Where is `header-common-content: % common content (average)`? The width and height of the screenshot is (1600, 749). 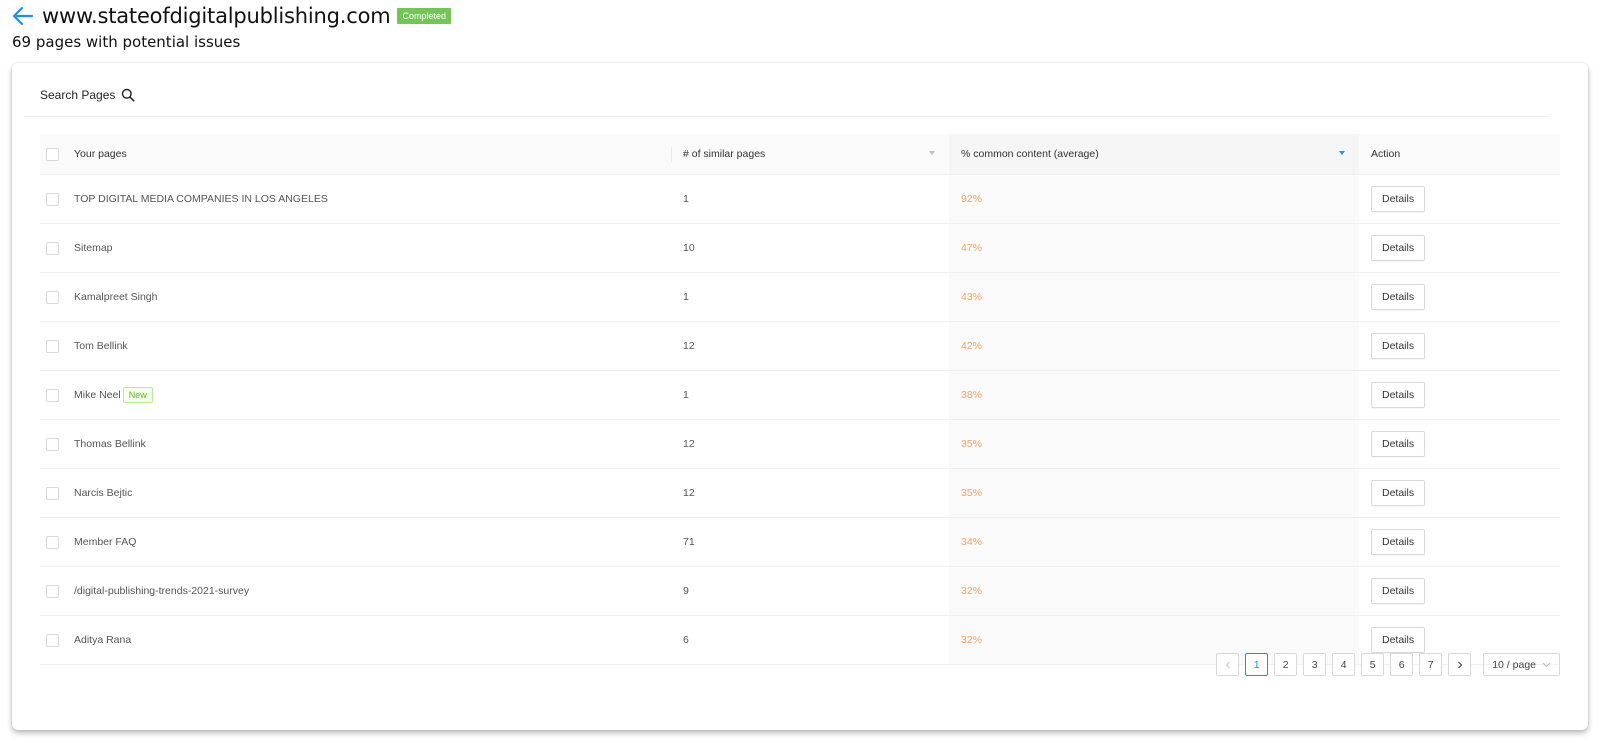 header-common-content: % common content (average) is located at coordinates (1154, 154).